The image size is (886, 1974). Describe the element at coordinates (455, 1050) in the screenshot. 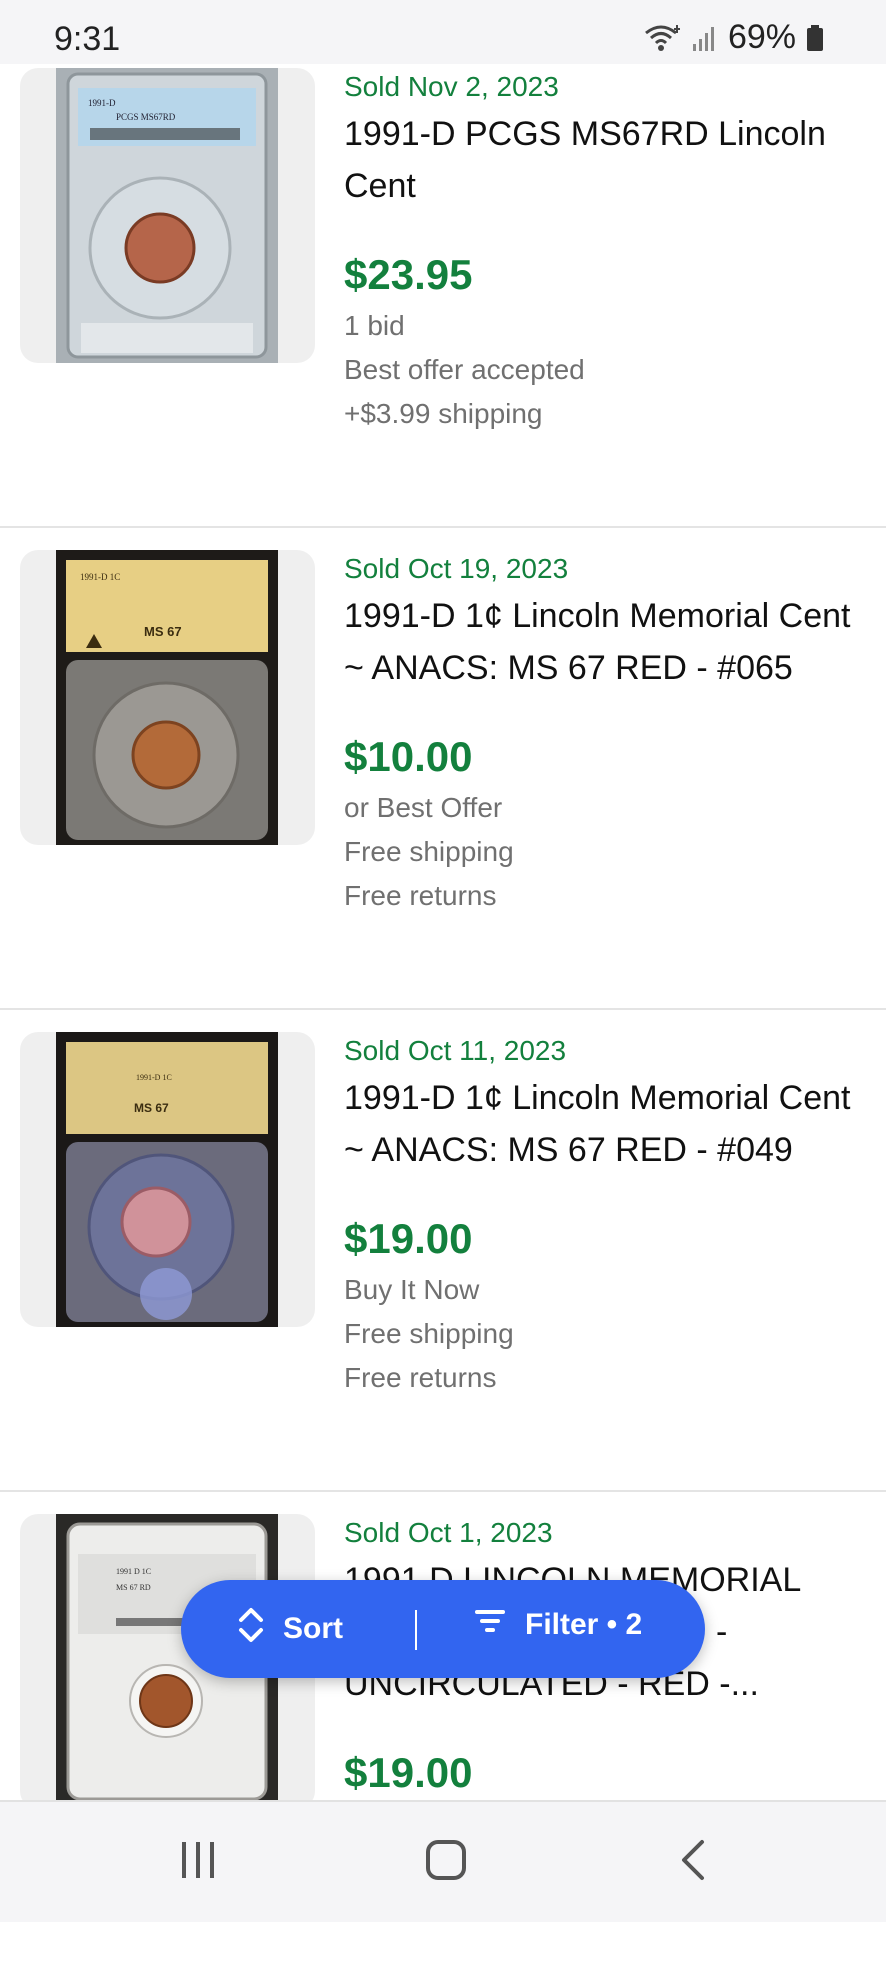

I see `sold-date: Sold Oct 11, 2023` at that location.